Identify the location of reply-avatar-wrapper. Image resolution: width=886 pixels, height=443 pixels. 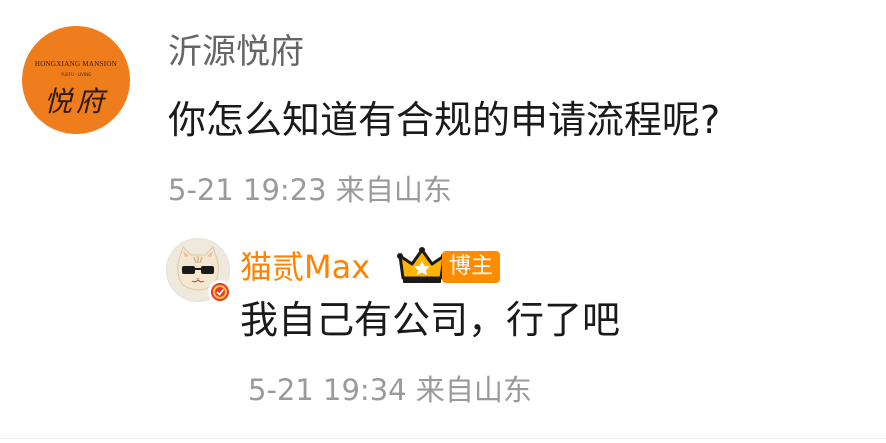
(199, 271).